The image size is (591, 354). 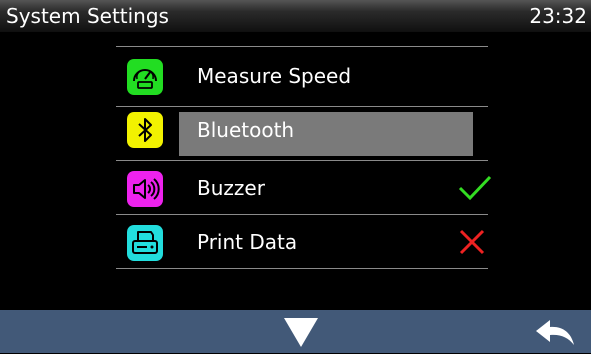 I want to click on menu-item-print-data: Print Data, so click(x=302, y=242).